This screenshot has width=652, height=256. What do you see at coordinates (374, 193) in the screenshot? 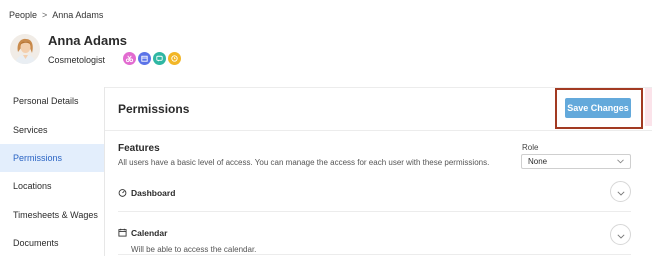
I see `permission-row-dashboard: Dashboard` at bounding box center [374, 193].